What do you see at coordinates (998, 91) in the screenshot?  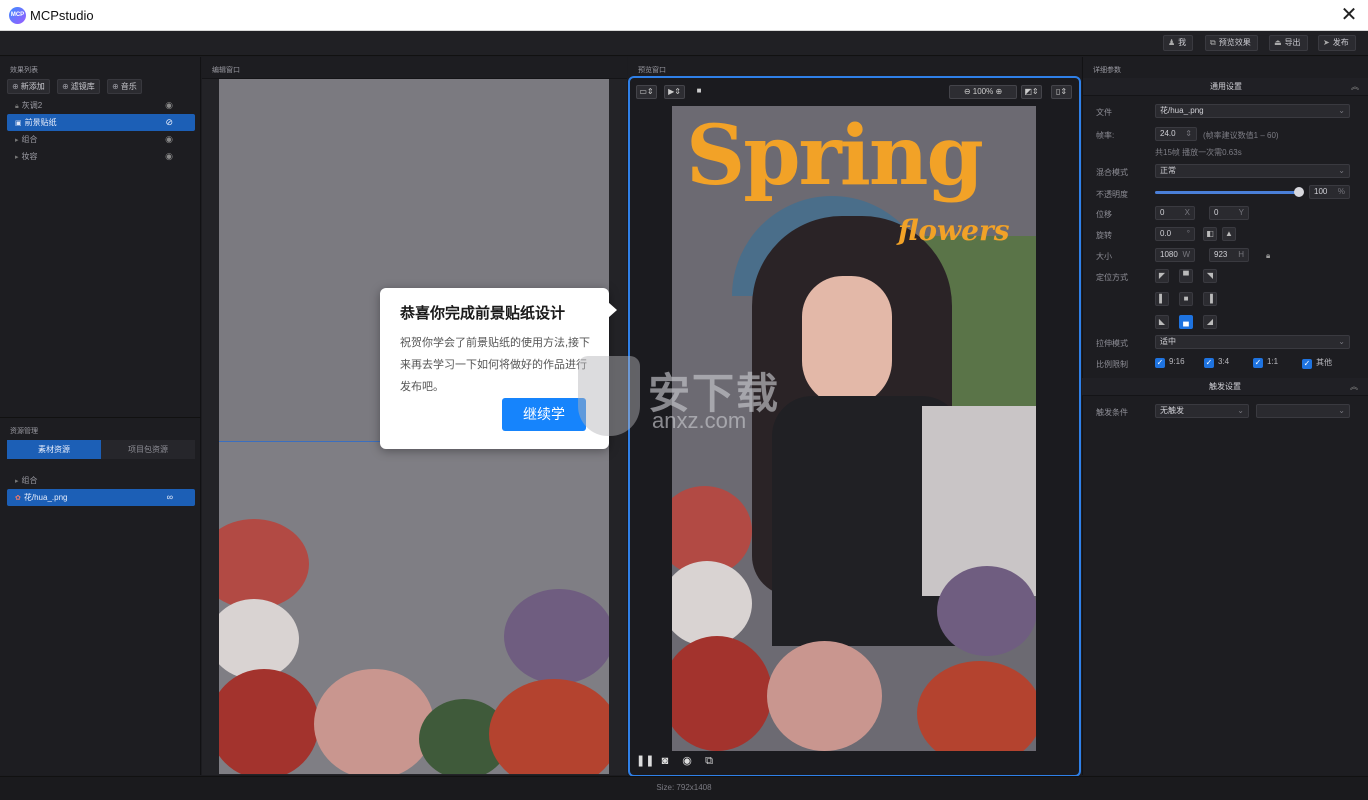 I see `zoom-in-icon: ⊕` at bounding box center [998, 91].